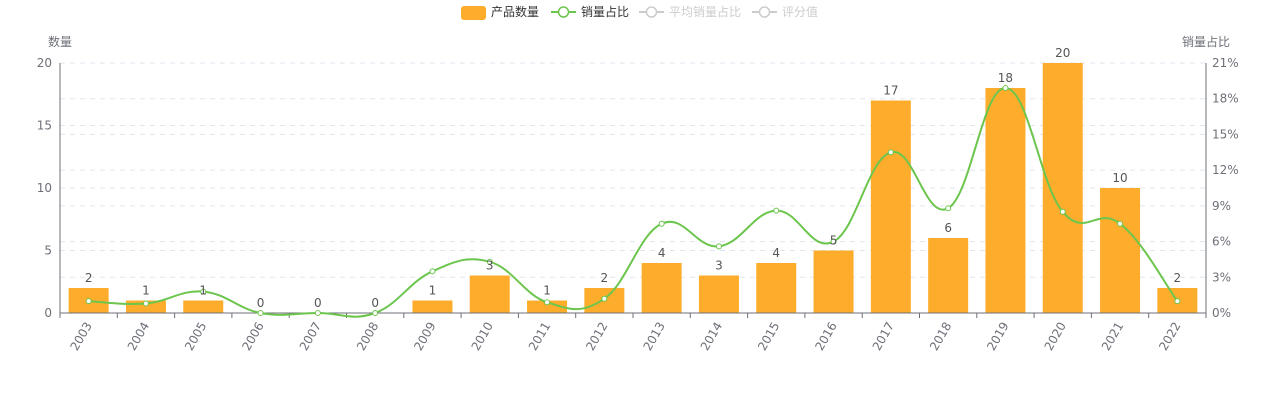 This screenshot has height=400, width=1278. I want to click on x-tick-label: 2006, so click(252, 336).